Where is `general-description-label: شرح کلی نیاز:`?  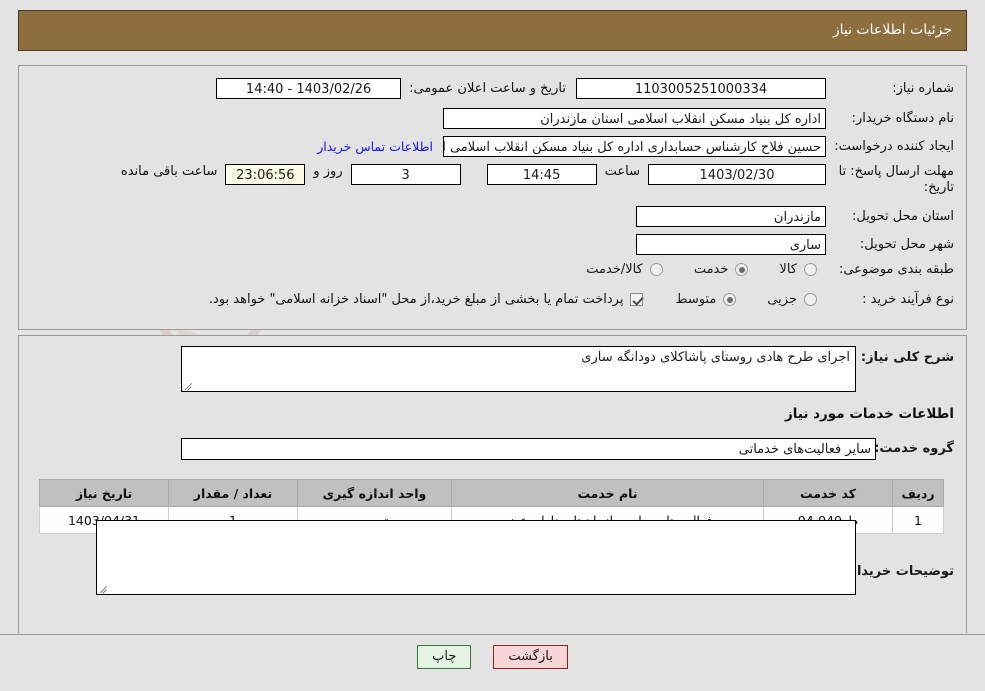
general-description-label: شرح کلی نیاز: is located at coordinates (907, 357).